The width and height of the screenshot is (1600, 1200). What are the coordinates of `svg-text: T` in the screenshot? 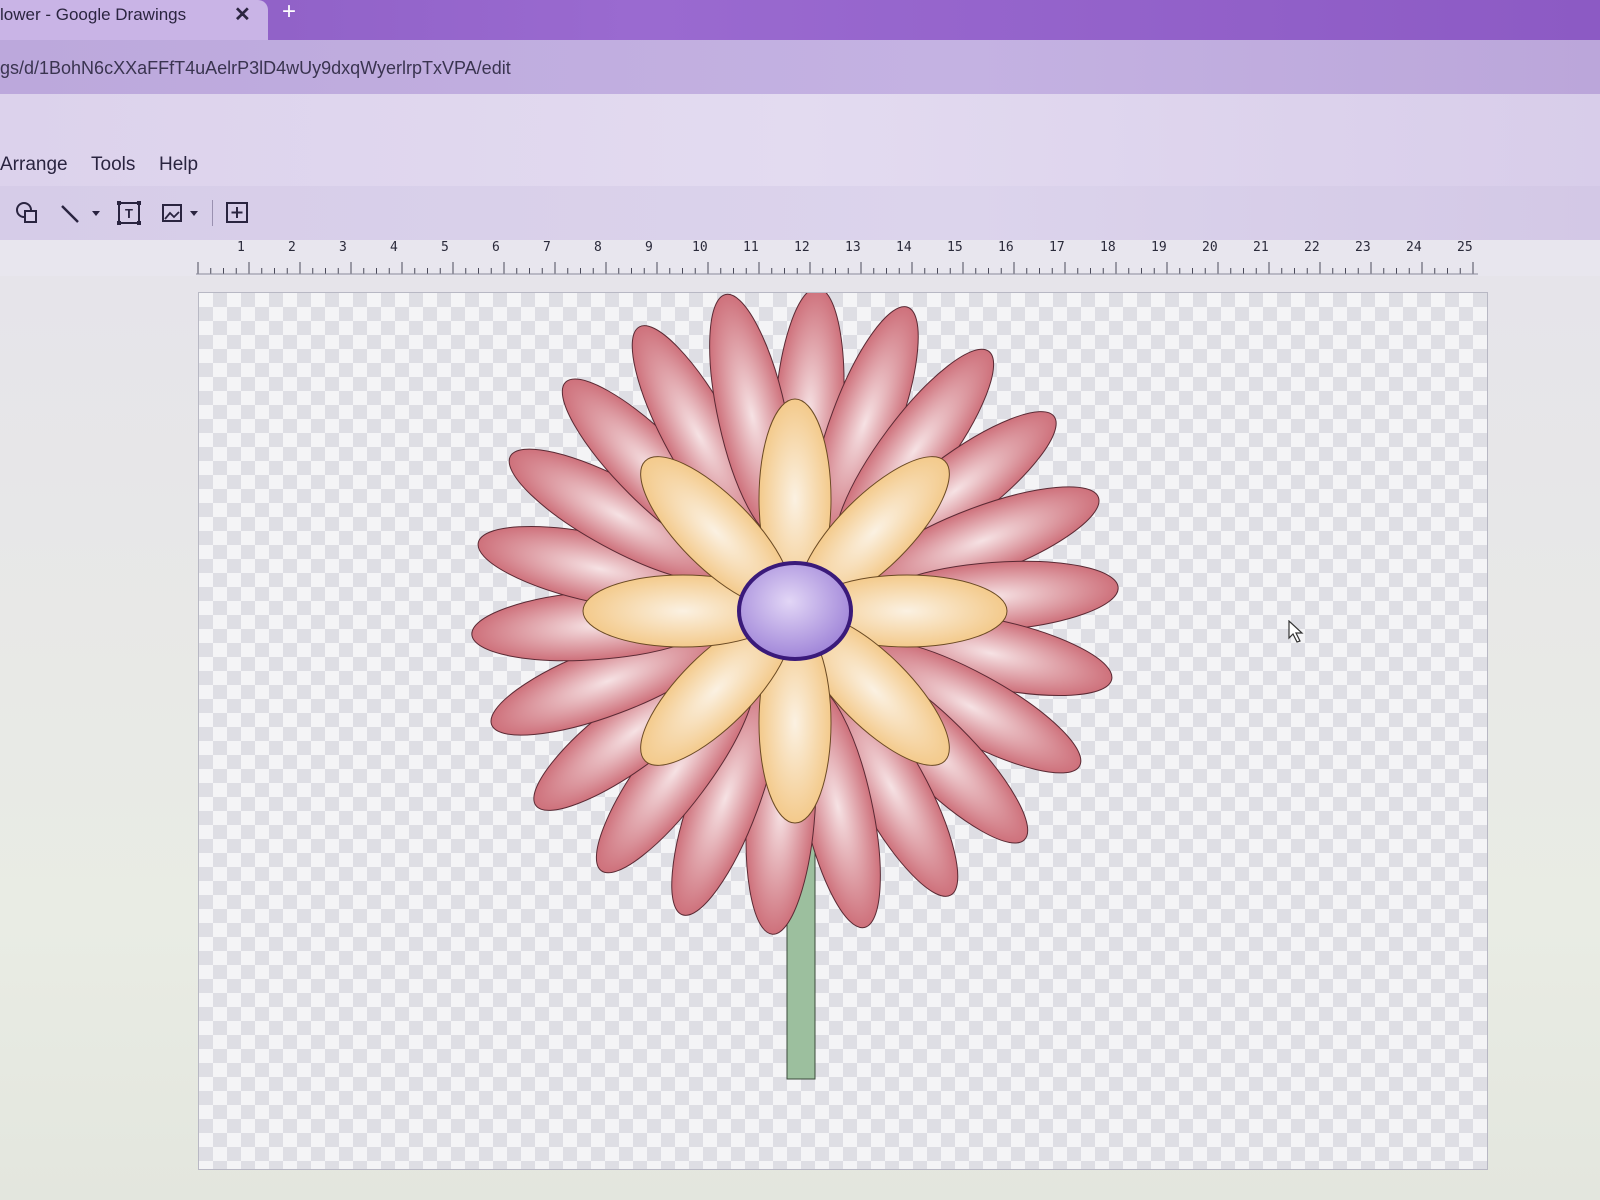 It's located at (129, 213).